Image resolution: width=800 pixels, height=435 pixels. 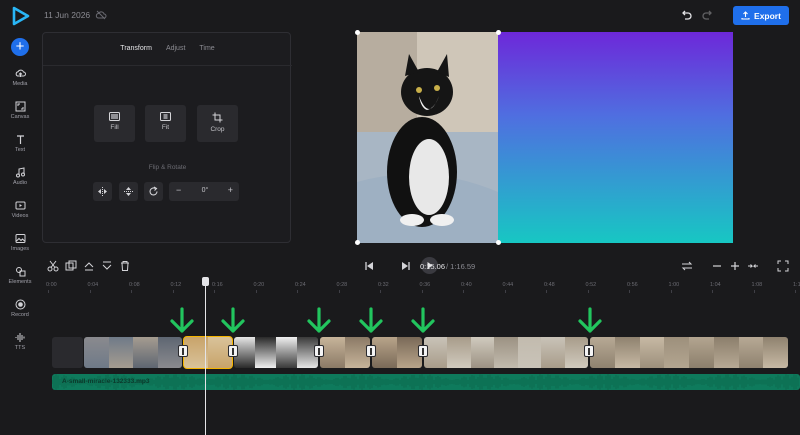 I want to click on project-date: 11 Jun 2026, so click(x=67, y=15).